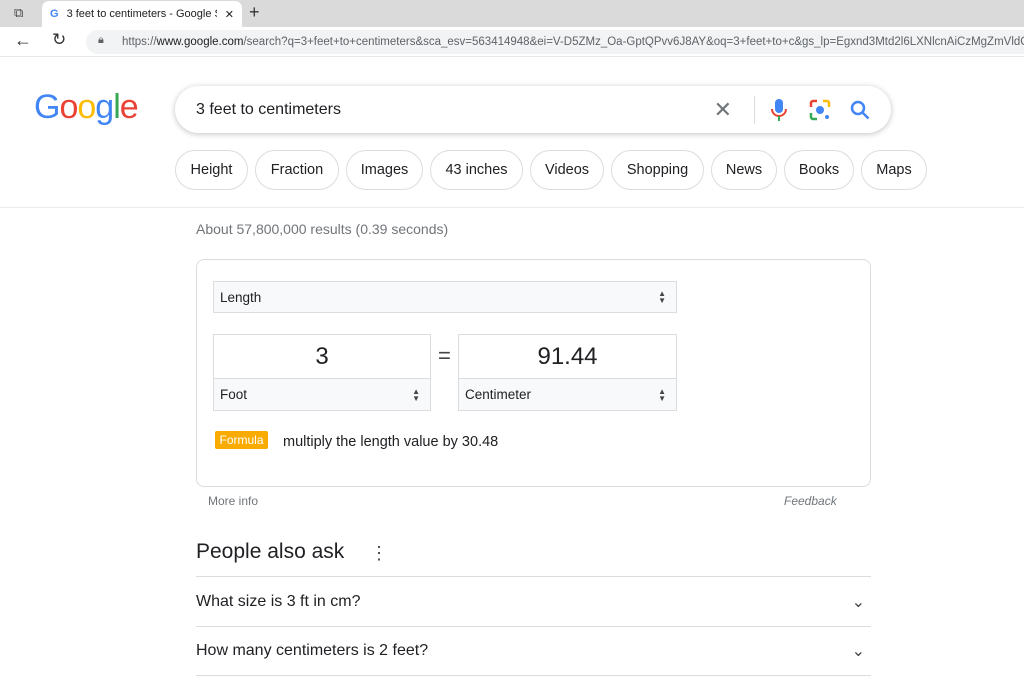 The height and width of the screenshot is (683, 1024). What do you see at coordinates (498, 394) in the screenshot?
I see `to-unit-value: Centimeter` at bounding box center [498, 394].